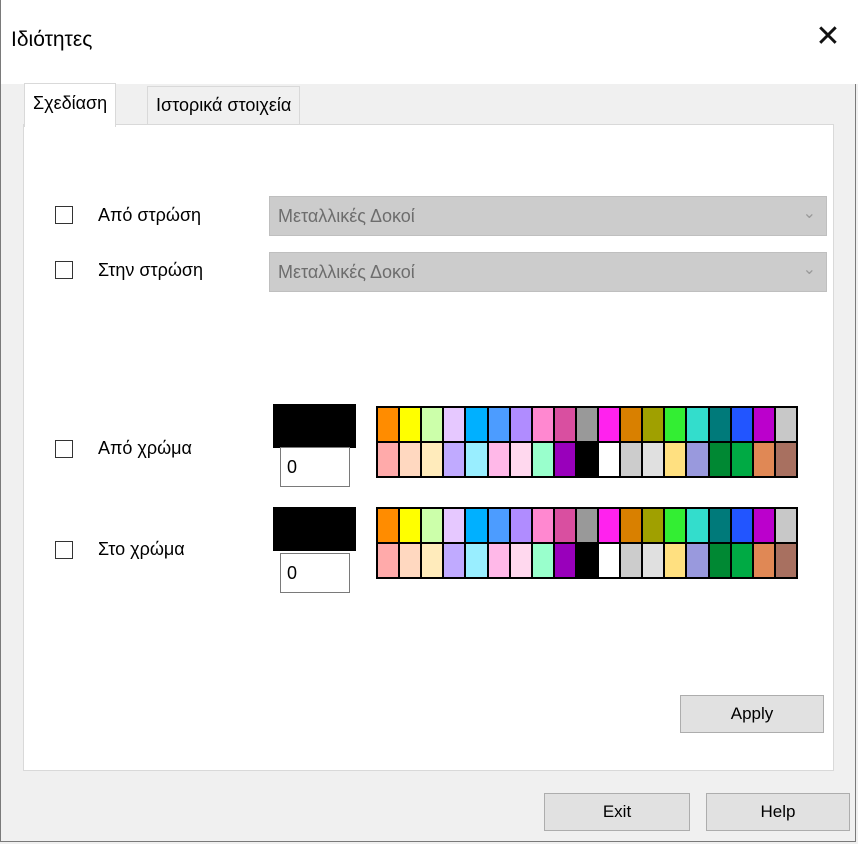 The height and width of the screenshot is (844, 858). Describe the element at coordinates (752, 714) in the screenshot. I see `apply-button: Apply` at that location.